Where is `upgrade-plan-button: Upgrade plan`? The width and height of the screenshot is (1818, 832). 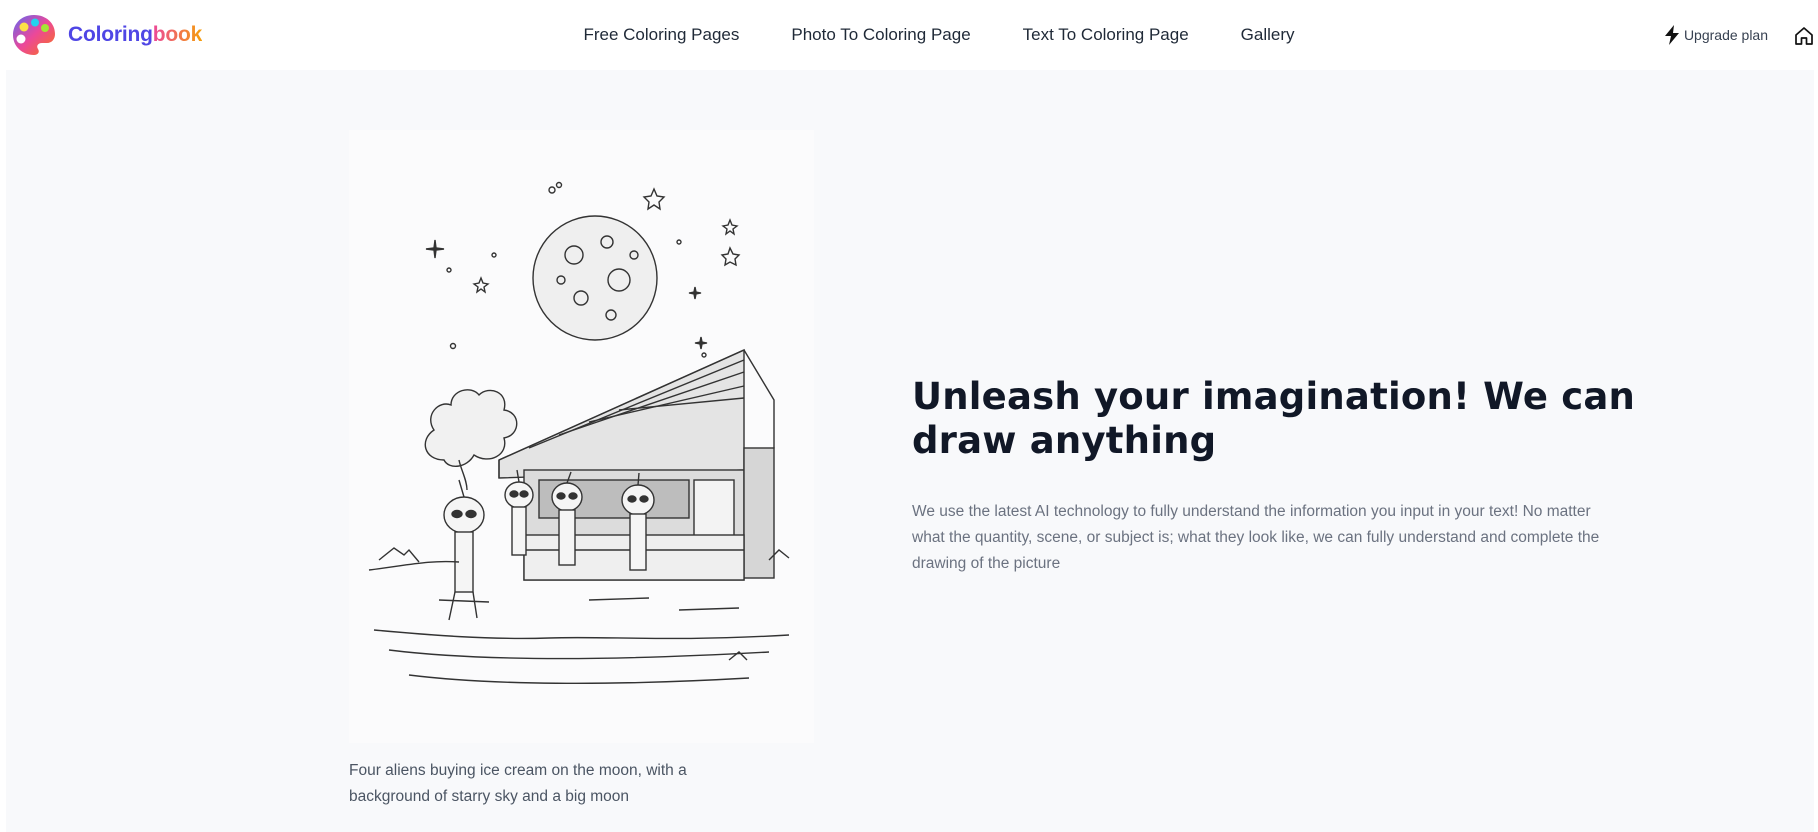
upgrade-plan-button: Upgrade plan is located at coordinates (1716, 35).